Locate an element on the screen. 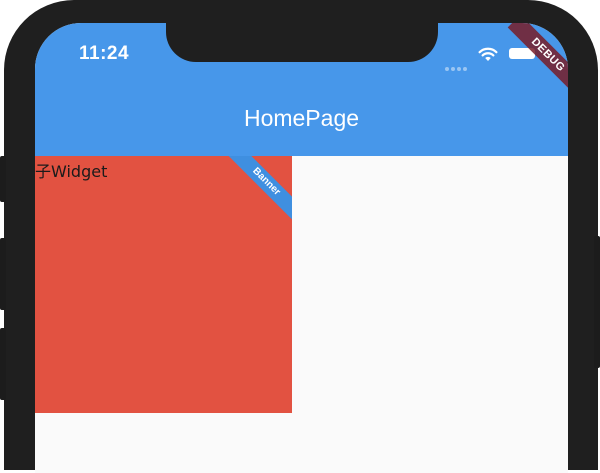 Image resolution: width=600 pixels, height=473 pixels. banner-ribbon: Banner is located at coordinates (256, 191).